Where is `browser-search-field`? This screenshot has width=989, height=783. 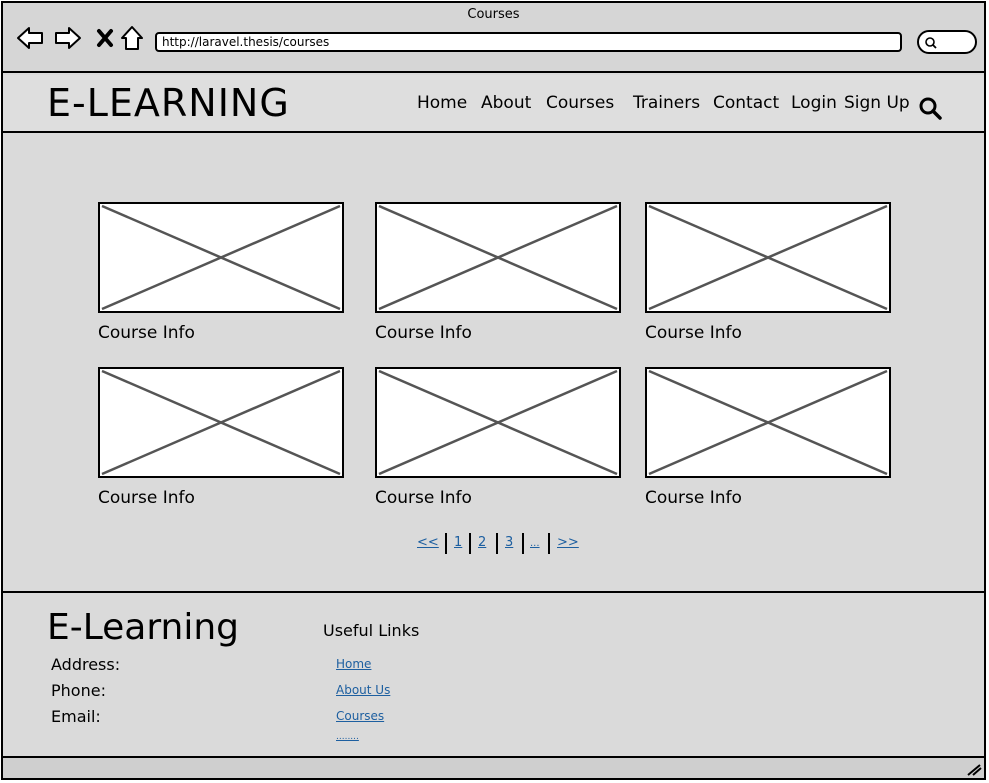 browser-search-field is located at coordinates (947, 42).